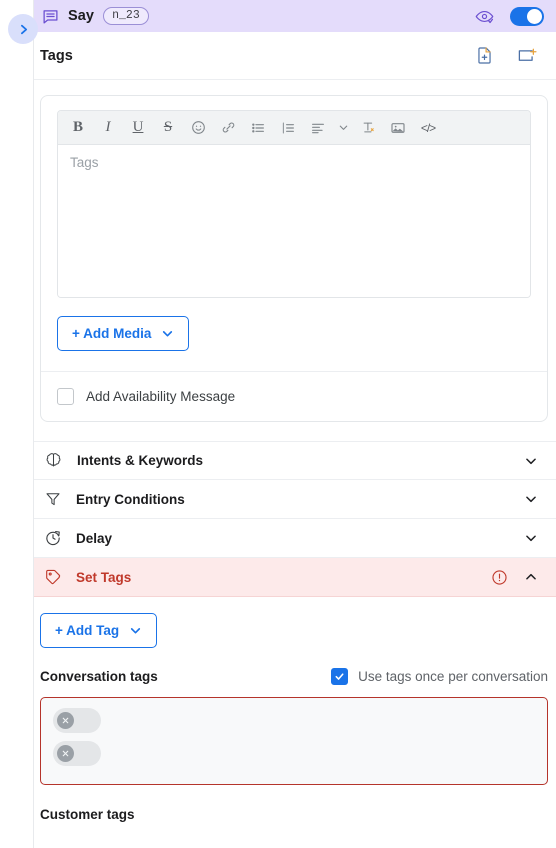 The height and width of the screenshot is (848, 556). Describe the element at coordinates (108, 128) in the screenshot. I see `italic-icon: I` at that location.